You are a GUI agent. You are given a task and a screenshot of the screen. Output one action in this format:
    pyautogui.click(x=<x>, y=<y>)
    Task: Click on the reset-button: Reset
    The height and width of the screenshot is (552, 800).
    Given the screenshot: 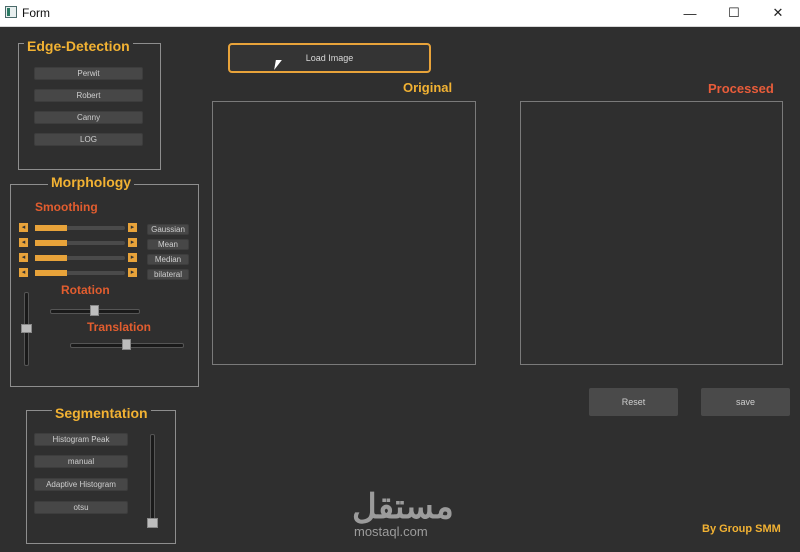 What is the action you would take?
    pyautogui.click(x=633, y=402)
    